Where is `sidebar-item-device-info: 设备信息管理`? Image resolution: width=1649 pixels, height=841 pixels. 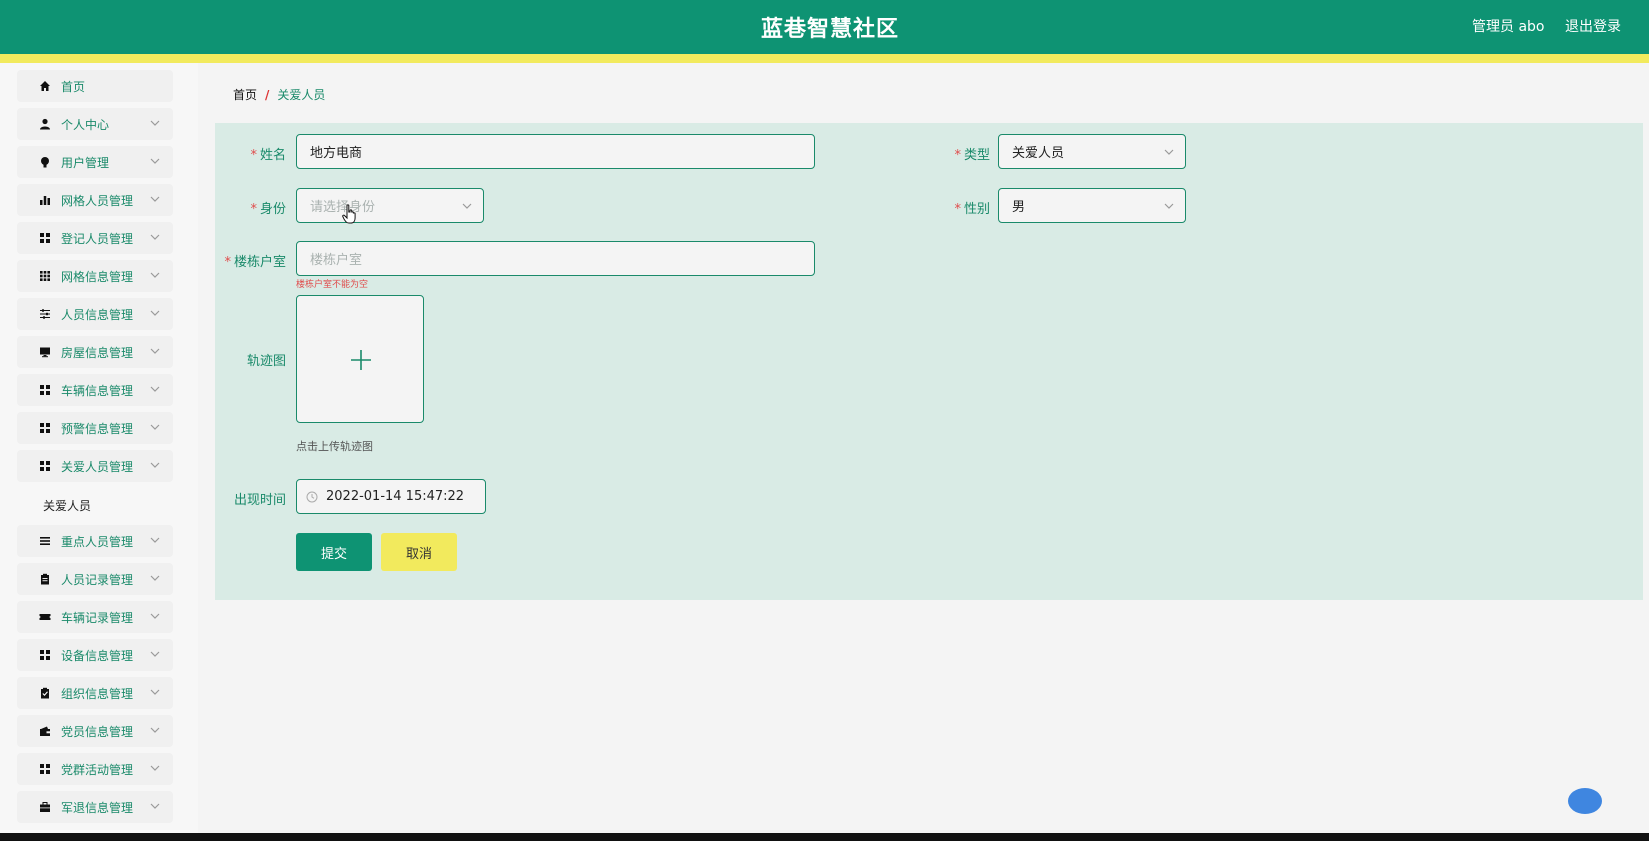 sidebar-item-device-info: 设备信息管理 is located at coordinates (95, 655).